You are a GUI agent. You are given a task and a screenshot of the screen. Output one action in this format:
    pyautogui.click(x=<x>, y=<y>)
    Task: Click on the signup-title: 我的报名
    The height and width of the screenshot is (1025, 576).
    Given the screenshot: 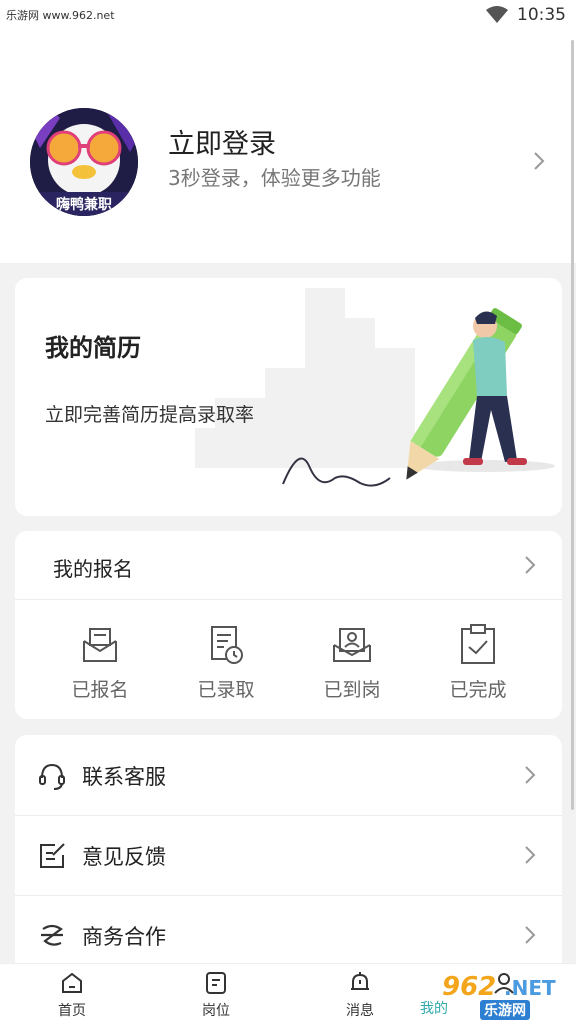 What is the action you would take?
    pyautogui.click(x=93, y=569)
    